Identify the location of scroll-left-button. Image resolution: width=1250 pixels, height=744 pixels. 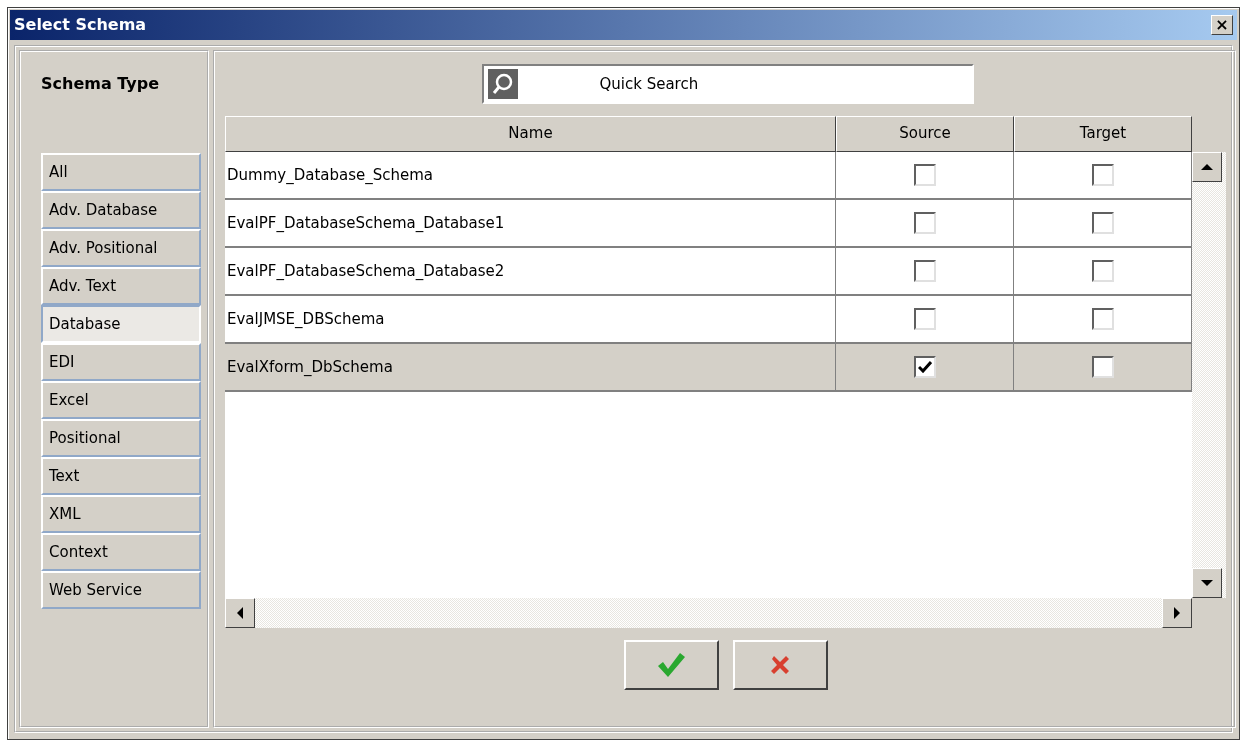
(240, 613).